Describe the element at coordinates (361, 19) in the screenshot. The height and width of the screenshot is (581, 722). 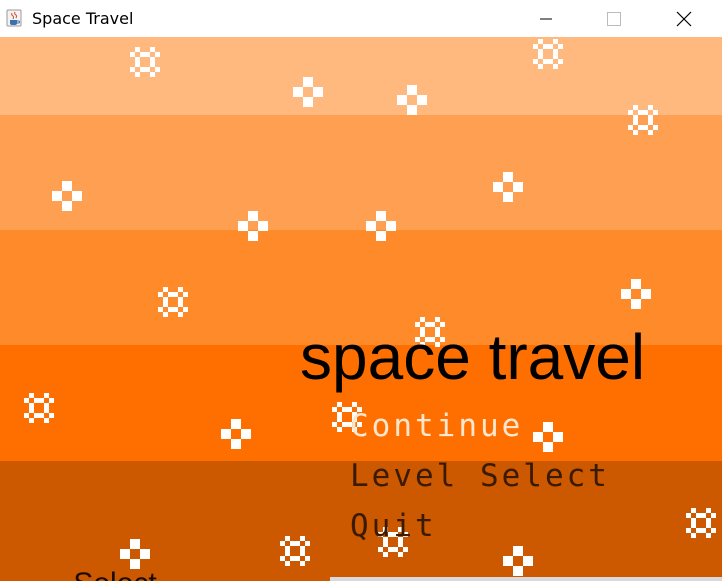
I see `window-title-bar: Space Travel` at that location.